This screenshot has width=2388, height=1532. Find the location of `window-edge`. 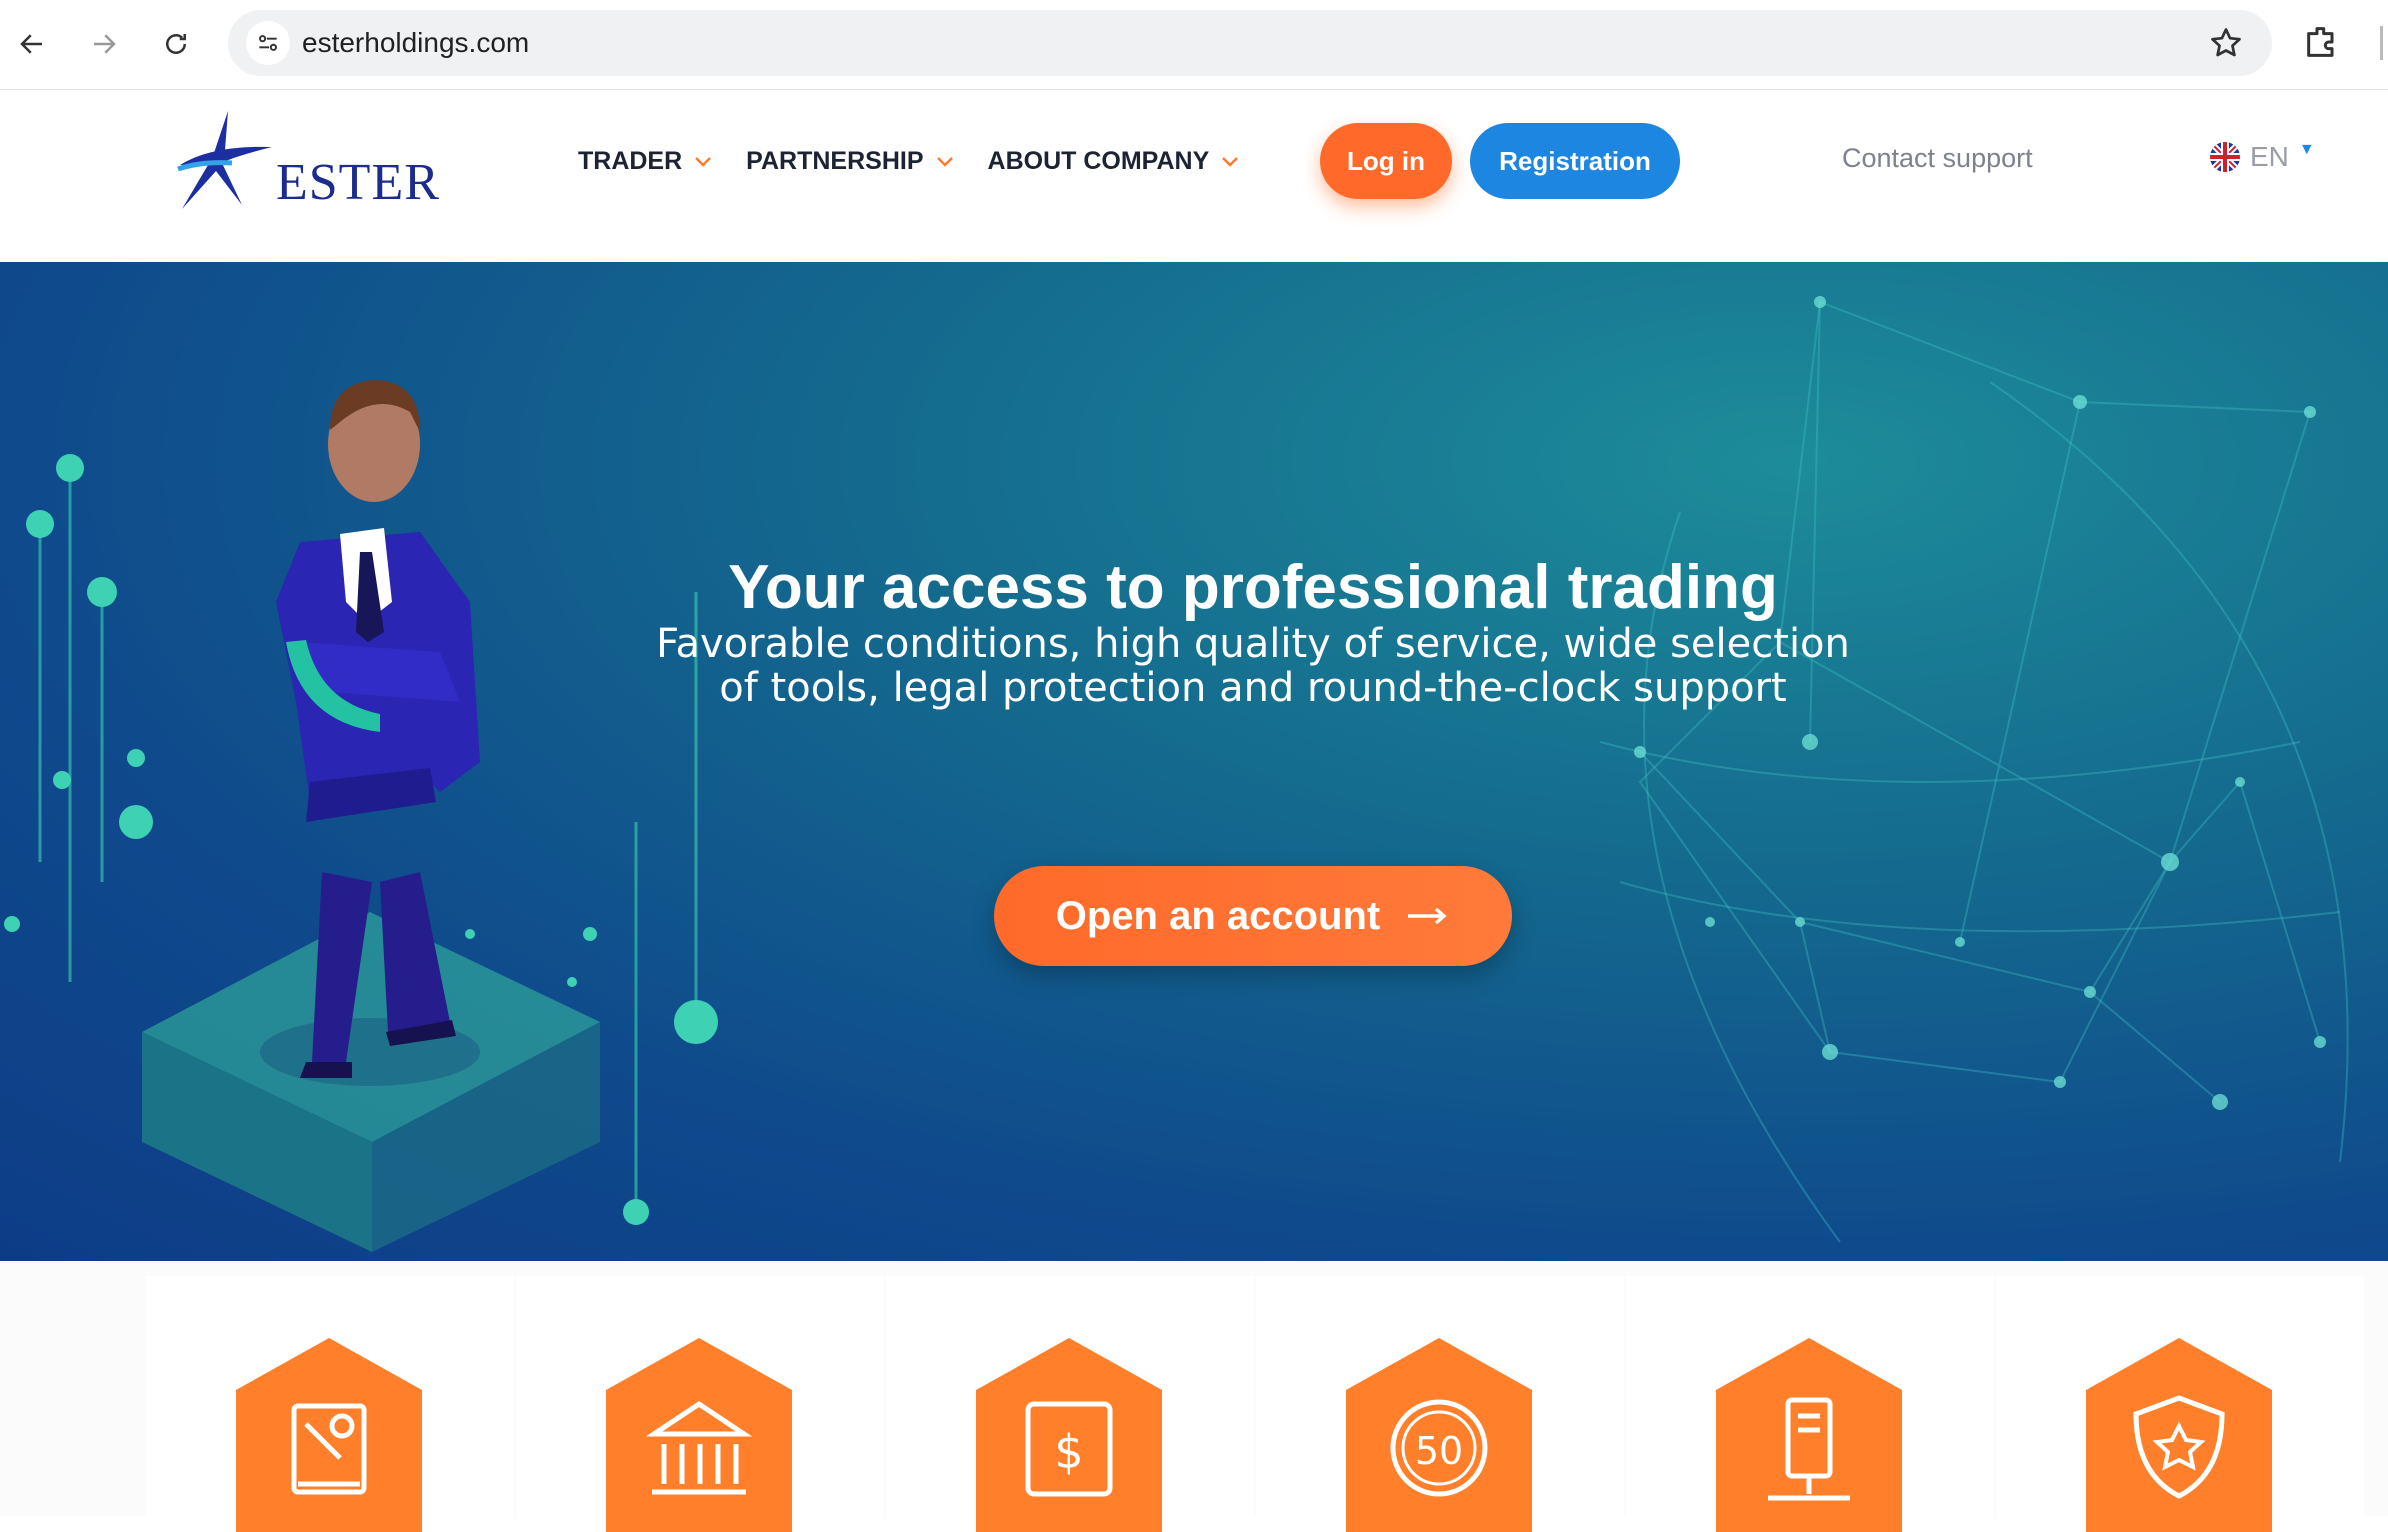

window-edge is located at coordinates (2381, 43).